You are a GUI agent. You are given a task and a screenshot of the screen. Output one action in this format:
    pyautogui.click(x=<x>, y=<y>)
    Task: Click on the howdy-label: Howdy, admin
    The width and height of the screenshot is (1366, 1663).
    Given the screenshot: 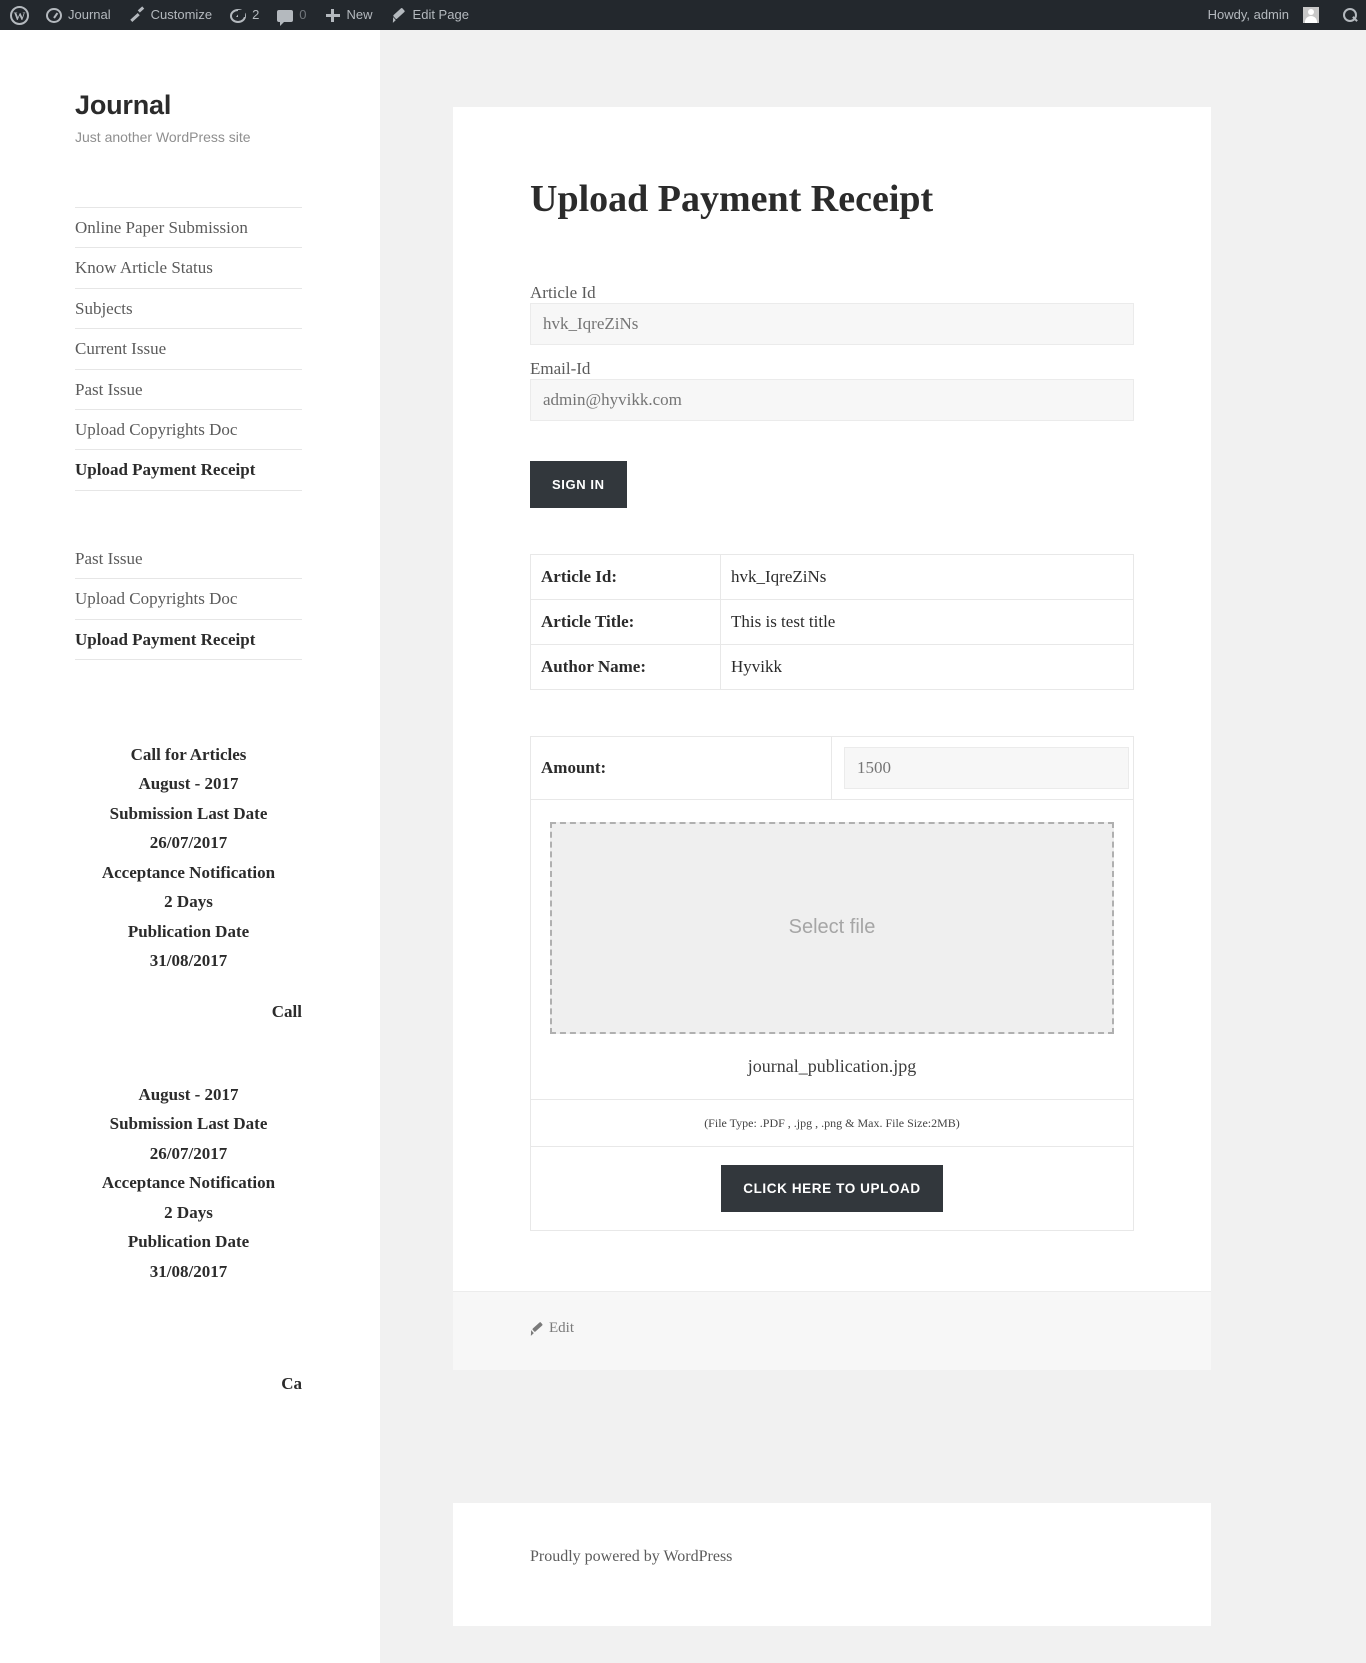 What is the action you would take?
    pyautogui.click(x=1248, y=14)
    